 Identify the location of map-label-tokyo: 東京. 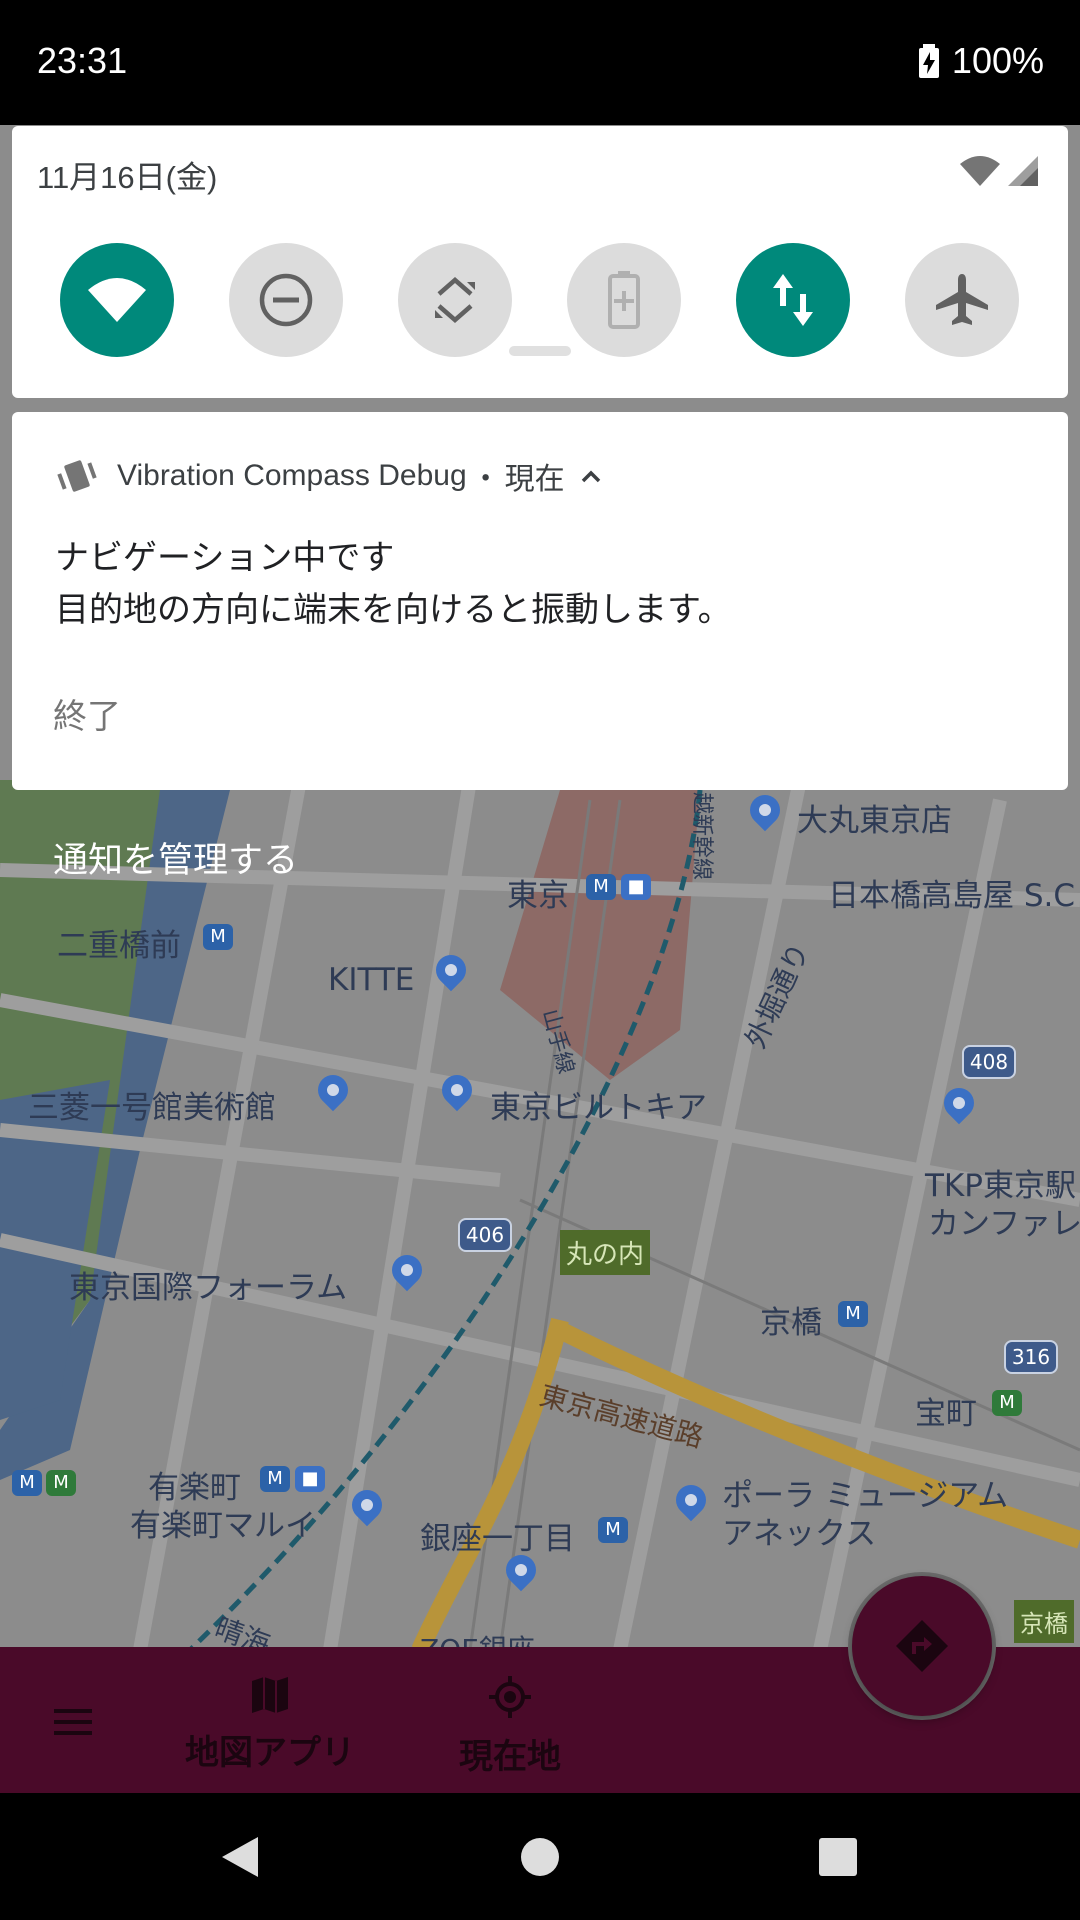
(538, 892).